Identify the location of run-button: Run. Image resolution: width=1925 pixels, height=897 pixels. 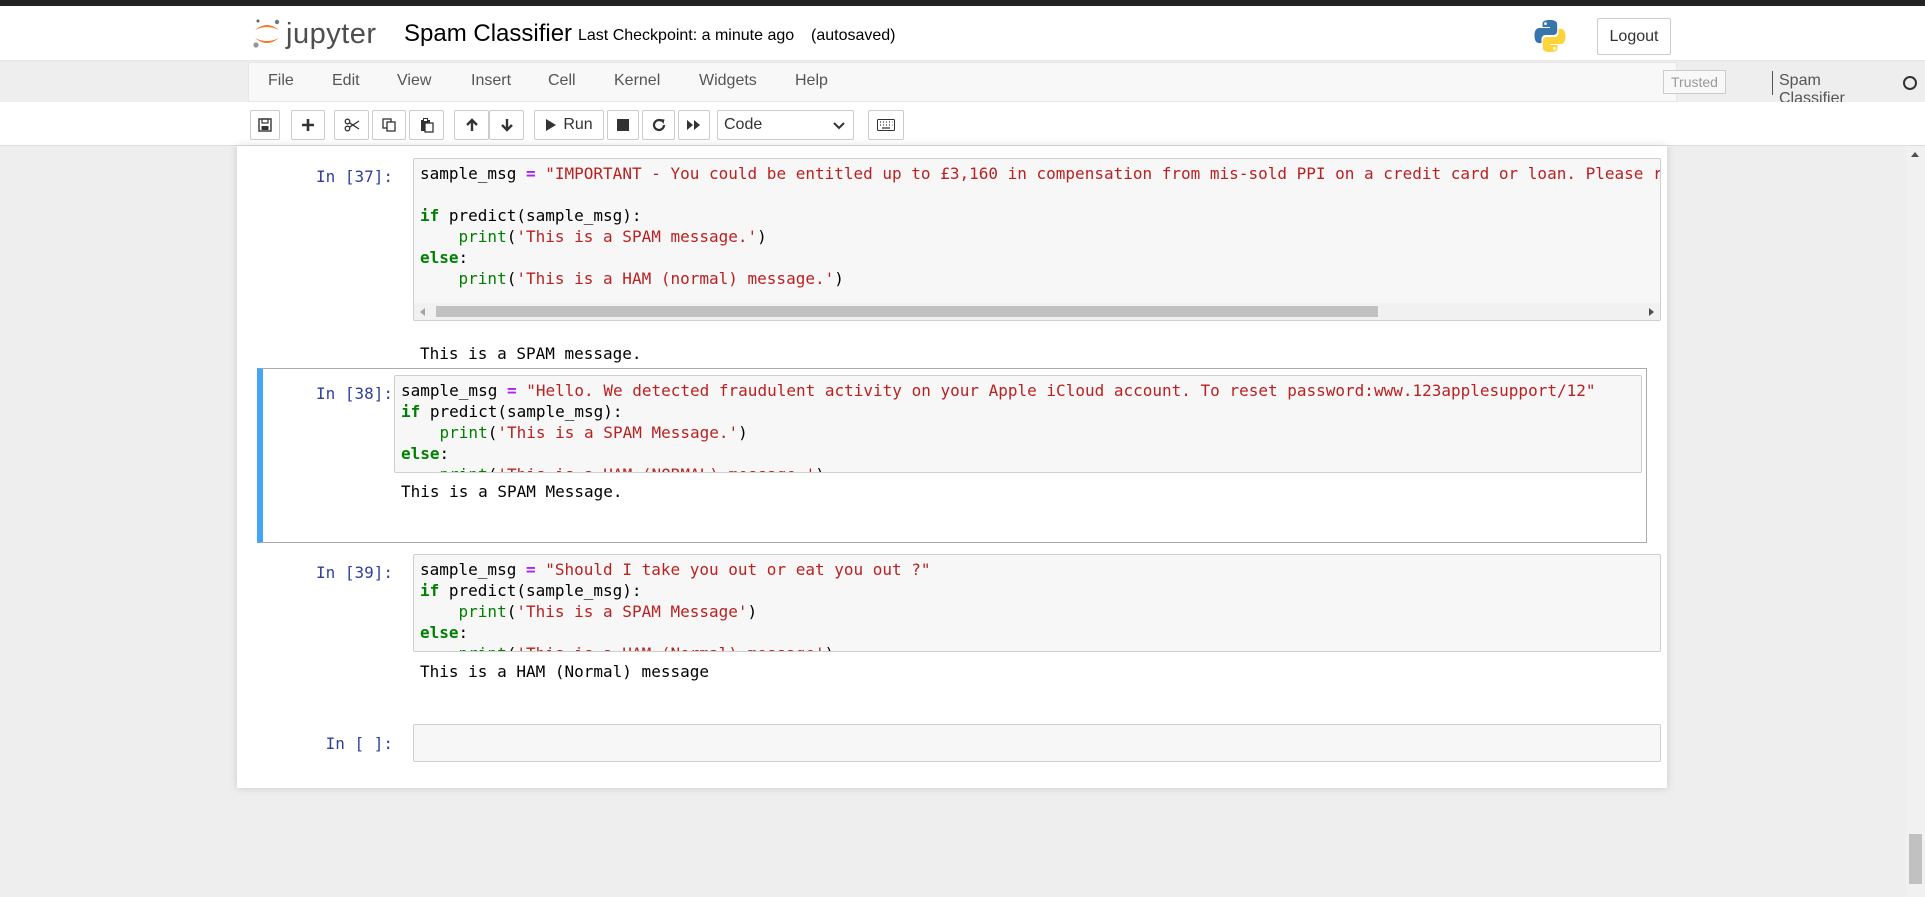
(569, 125).